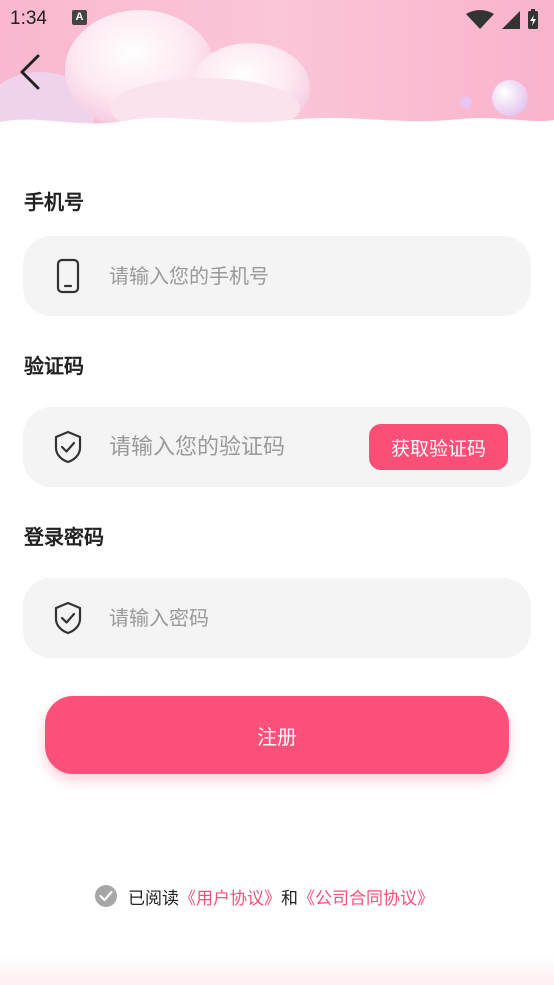 The width and height of the screenshot is (554, 985). Describe the element at coordinates (230, 896) in the screenshot. I see `user-agreement-link: 《用户协议》` at that location.